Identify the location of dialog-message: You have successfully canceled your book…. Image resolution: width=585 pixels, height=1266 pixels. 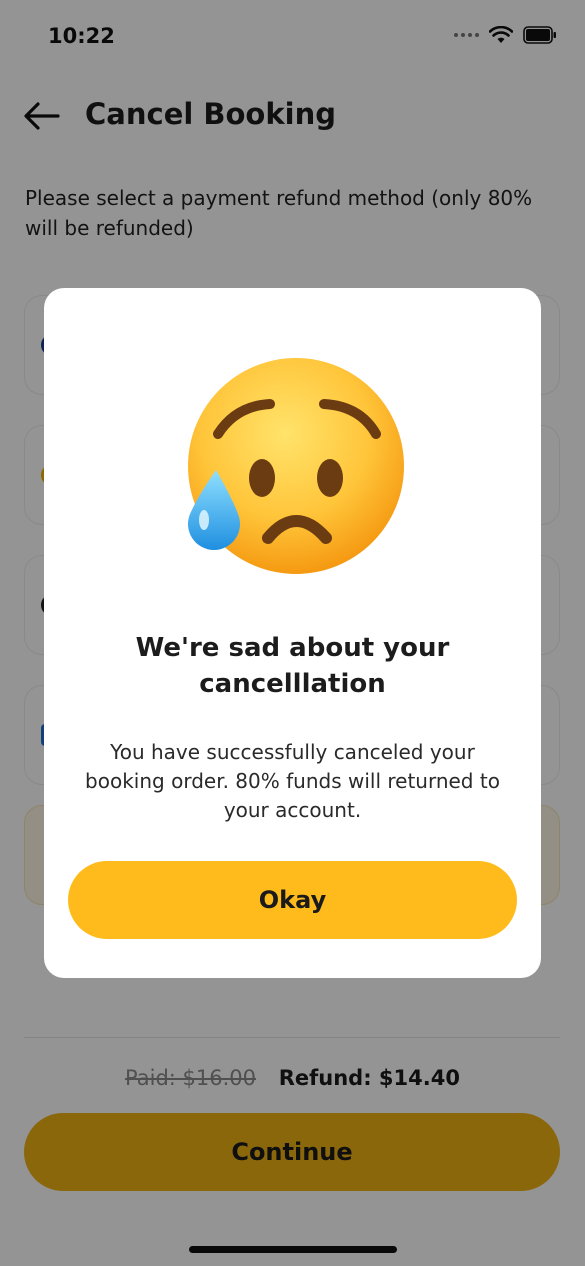
(292, 781).